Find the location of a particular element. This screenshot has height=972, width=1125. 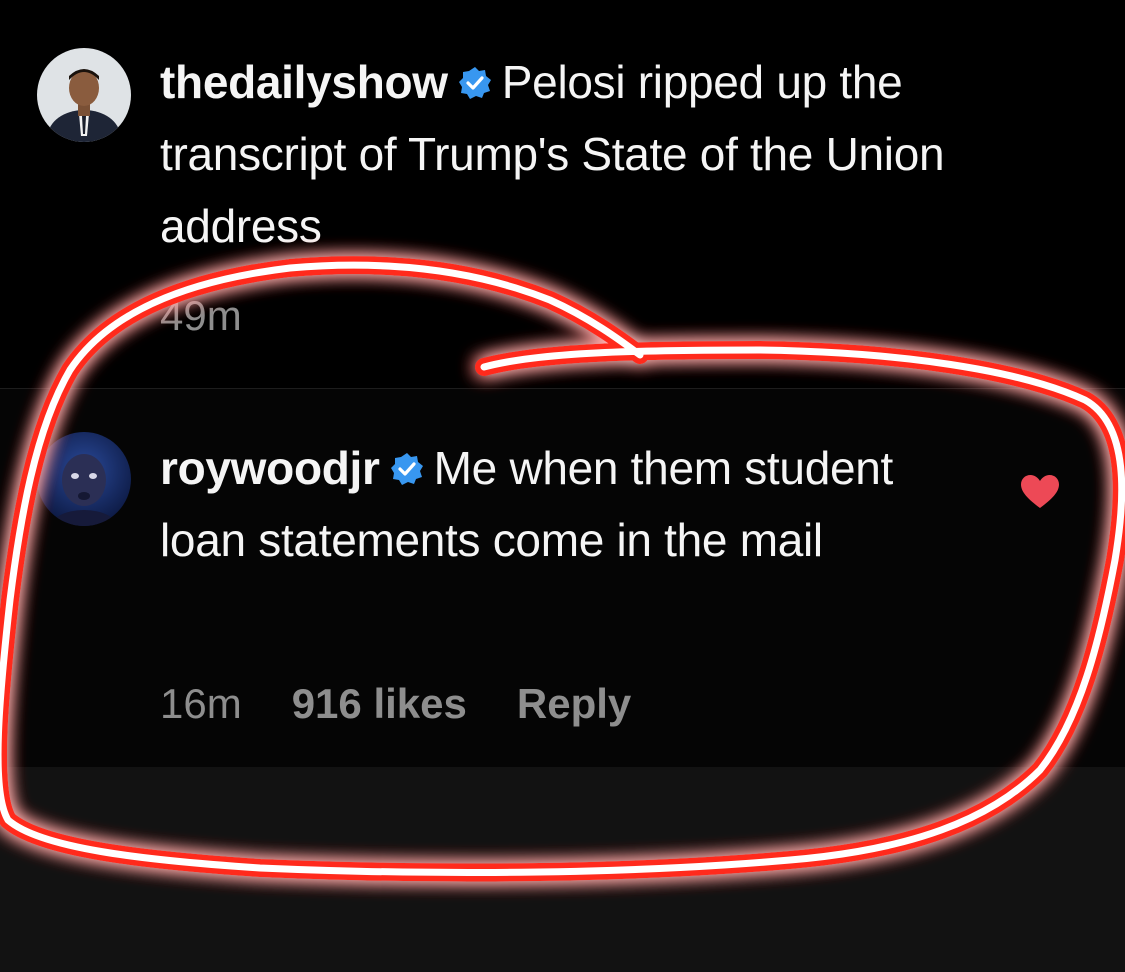

comment-likes-count: 916 likes is located at coordinates (379, 703).